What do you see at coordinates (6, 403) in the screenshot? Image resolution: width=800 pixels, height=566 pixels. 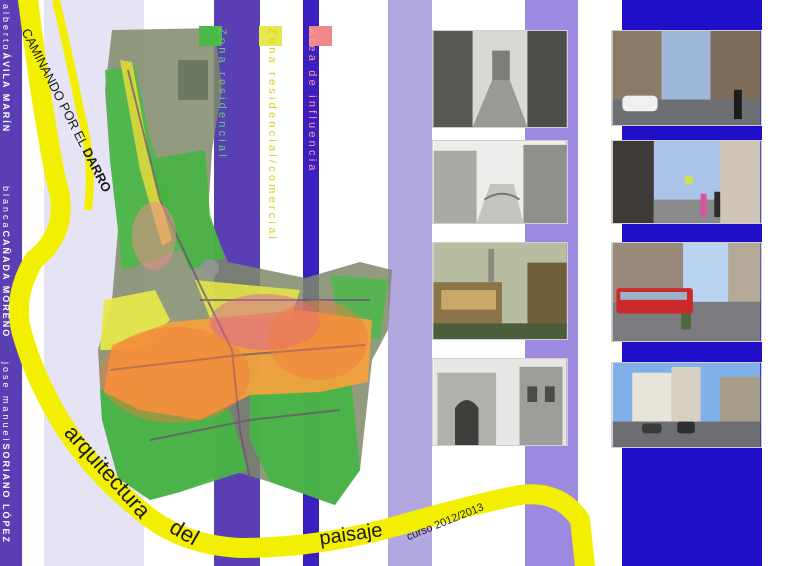 I see `credit-author3-first: jose manuel` at bounding box center [6, 403].